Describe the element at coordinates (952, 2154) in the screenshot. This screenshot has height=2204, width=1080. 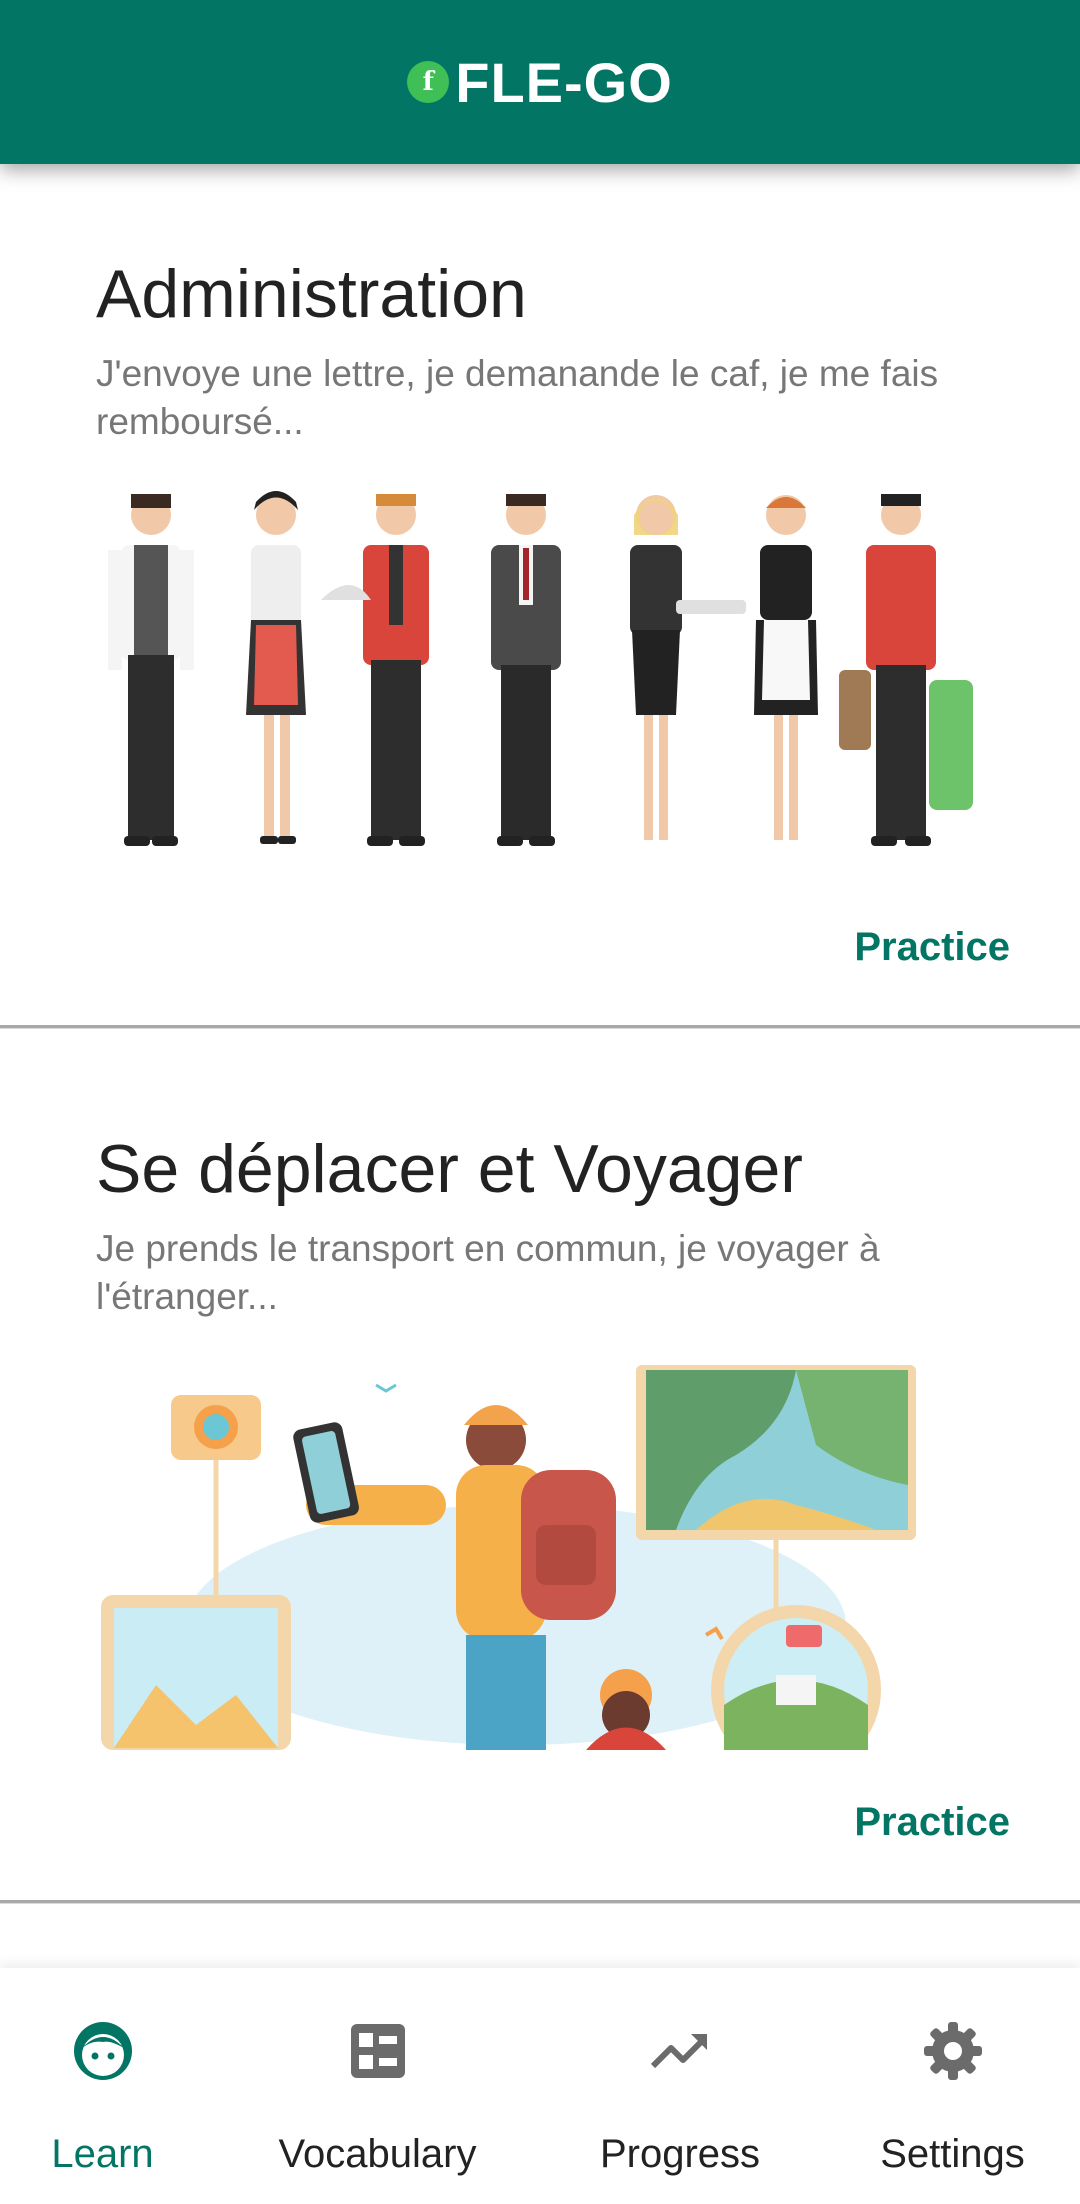
I see `nav-label: Settings` at that location.